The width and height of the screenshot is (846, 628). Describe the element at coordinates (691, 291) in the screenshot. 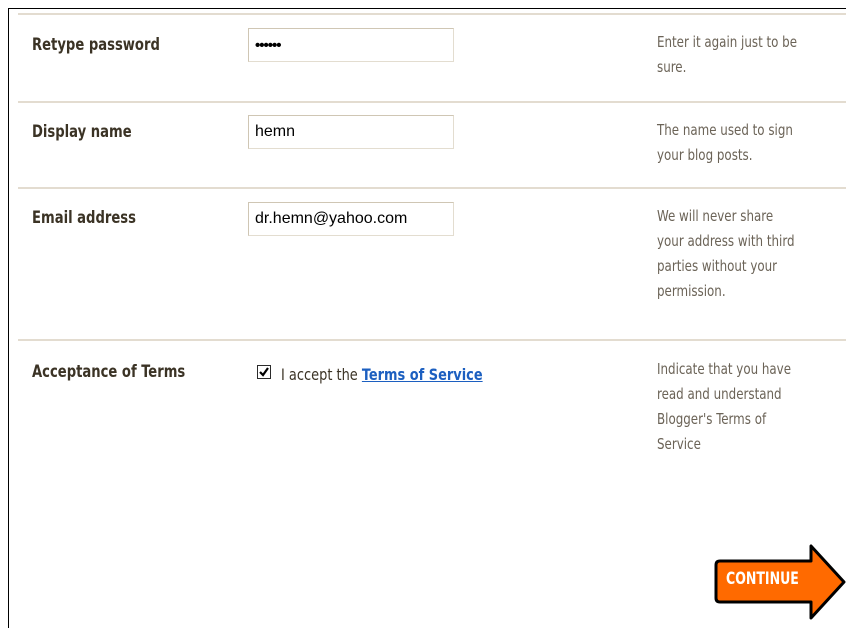

I see `help-line: permission.` at that location.